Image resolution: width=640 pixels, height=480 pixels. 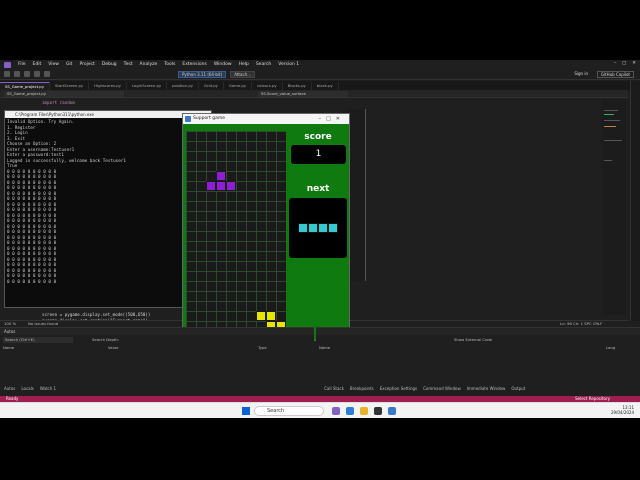 I want to click on tab-grid: Grid.py, so click(x=211, y=86).